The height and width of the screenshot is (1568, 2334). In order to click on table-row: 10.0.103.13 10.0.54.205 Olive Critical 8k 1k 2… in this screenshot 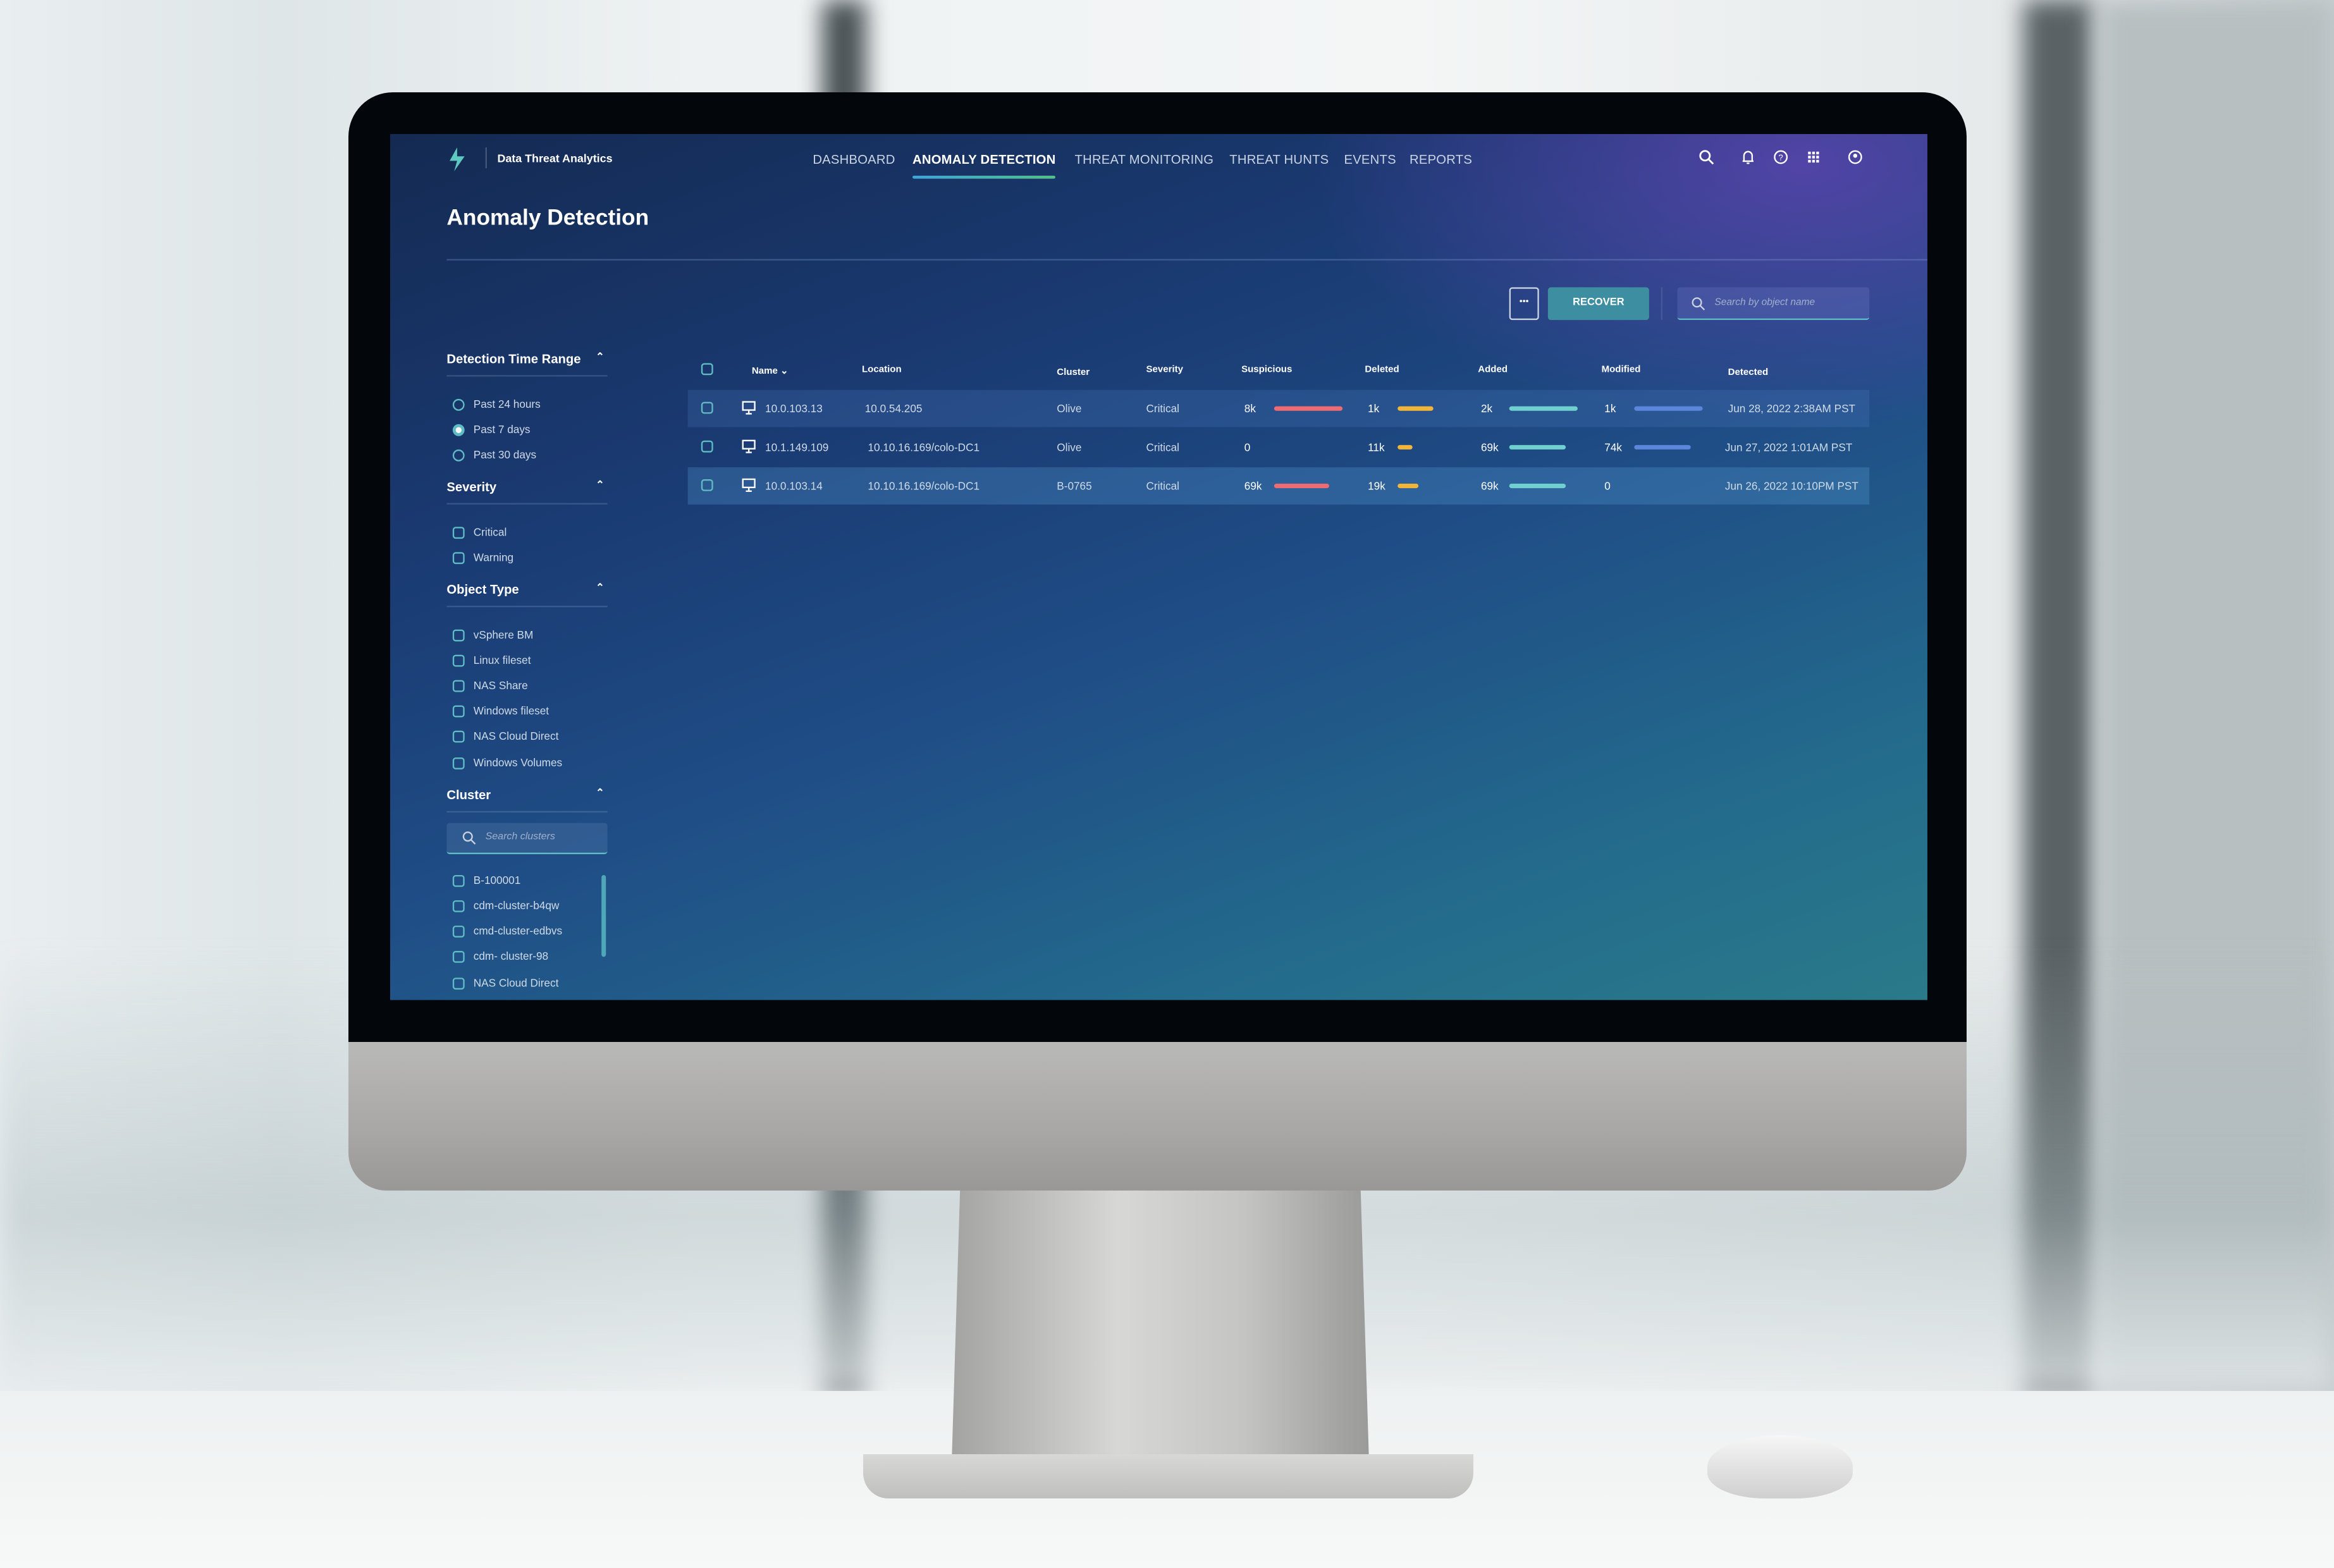, I will do `click(1278, 408)`.